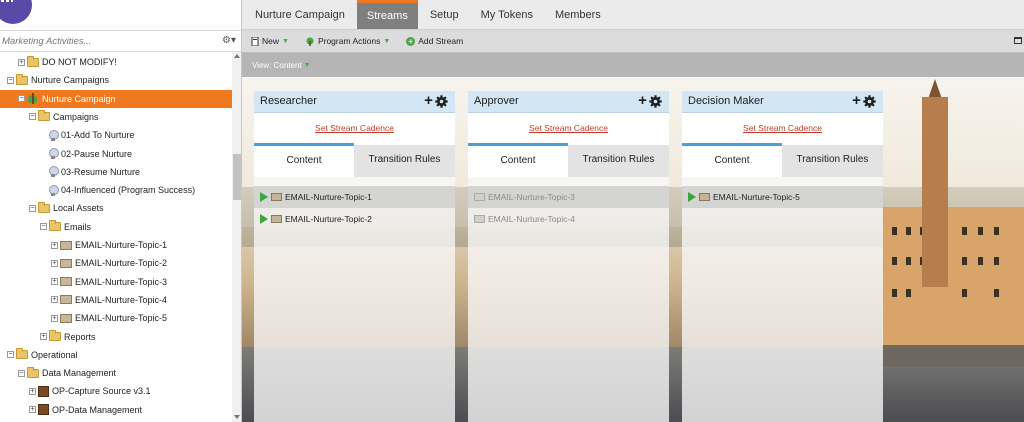  I want to click on chevron-down-icon: ▼, so click(307, 65).